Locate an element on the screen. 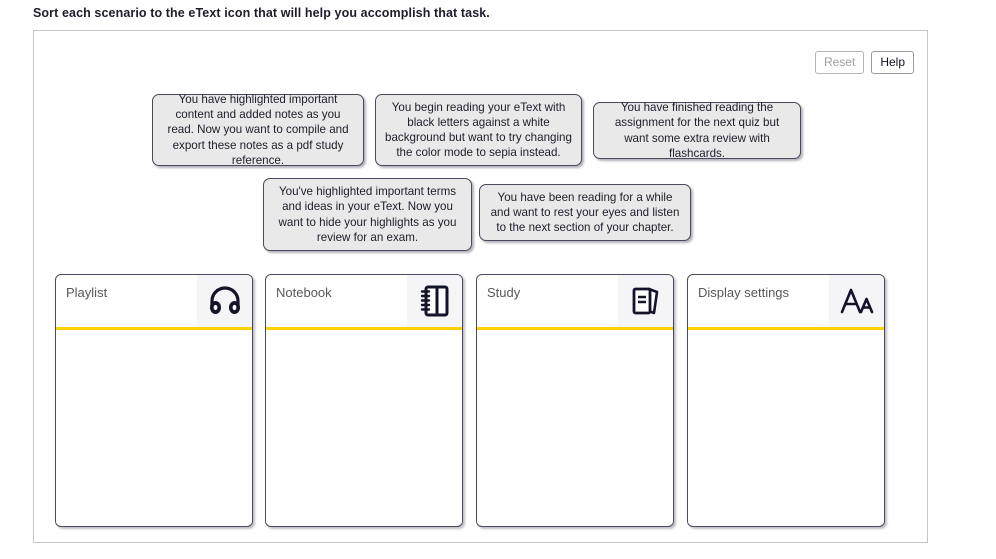  drop-zone-study: Study is located at coordinates (575, 400).